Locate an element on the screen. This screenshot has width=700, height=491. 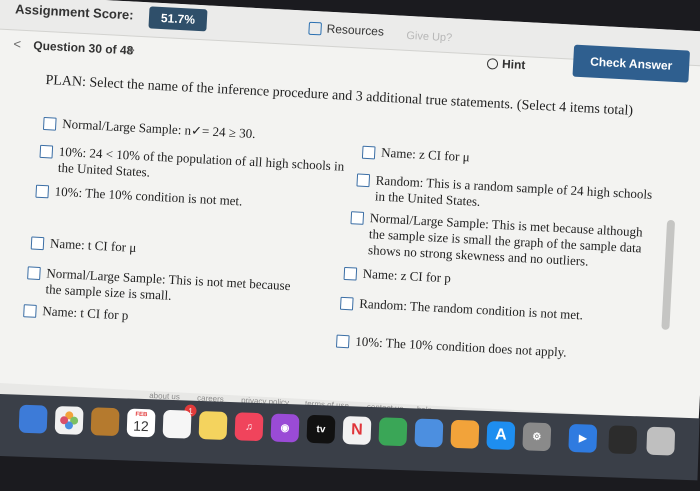
option-right-1: Name: z CI for μ is located at coordinates (511, 160).